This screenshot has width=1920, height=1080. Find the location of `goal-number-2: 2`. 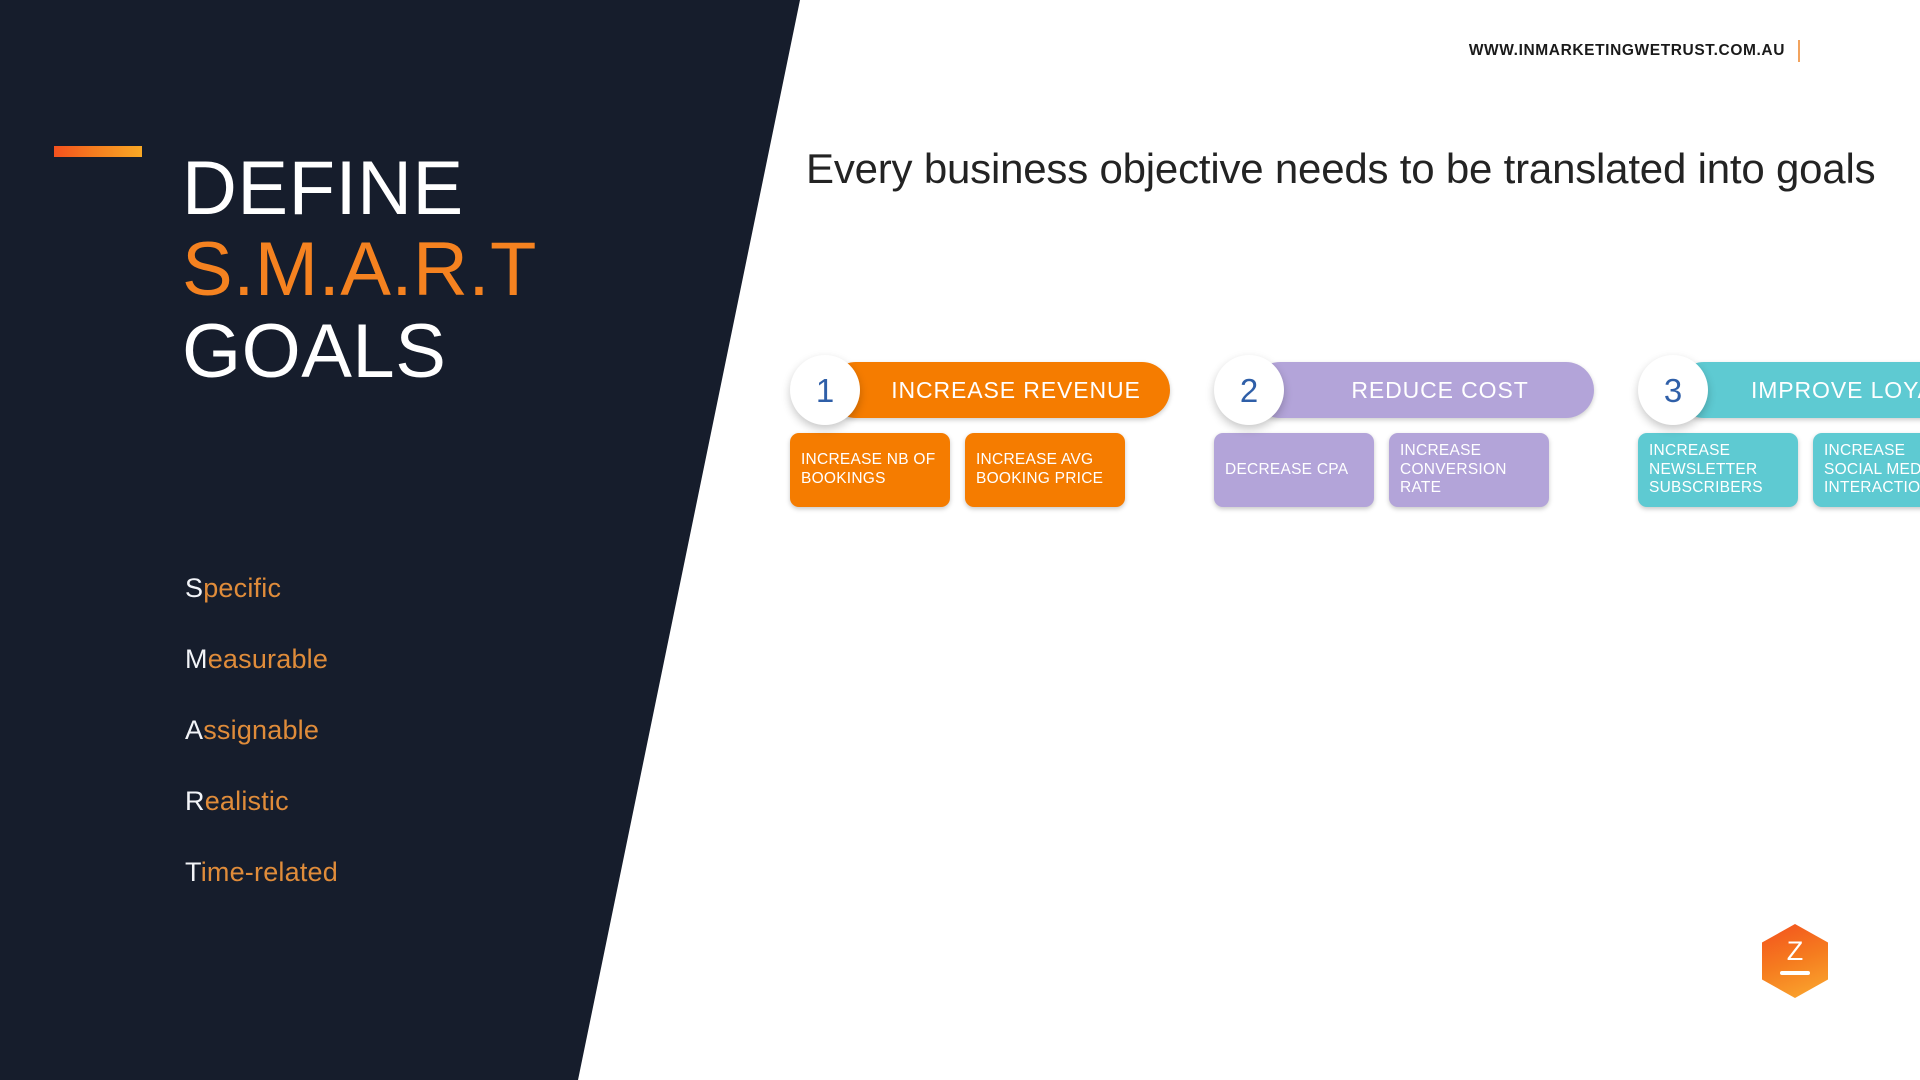

goal-number-2: 2 is located at coordinates (1249, 390).